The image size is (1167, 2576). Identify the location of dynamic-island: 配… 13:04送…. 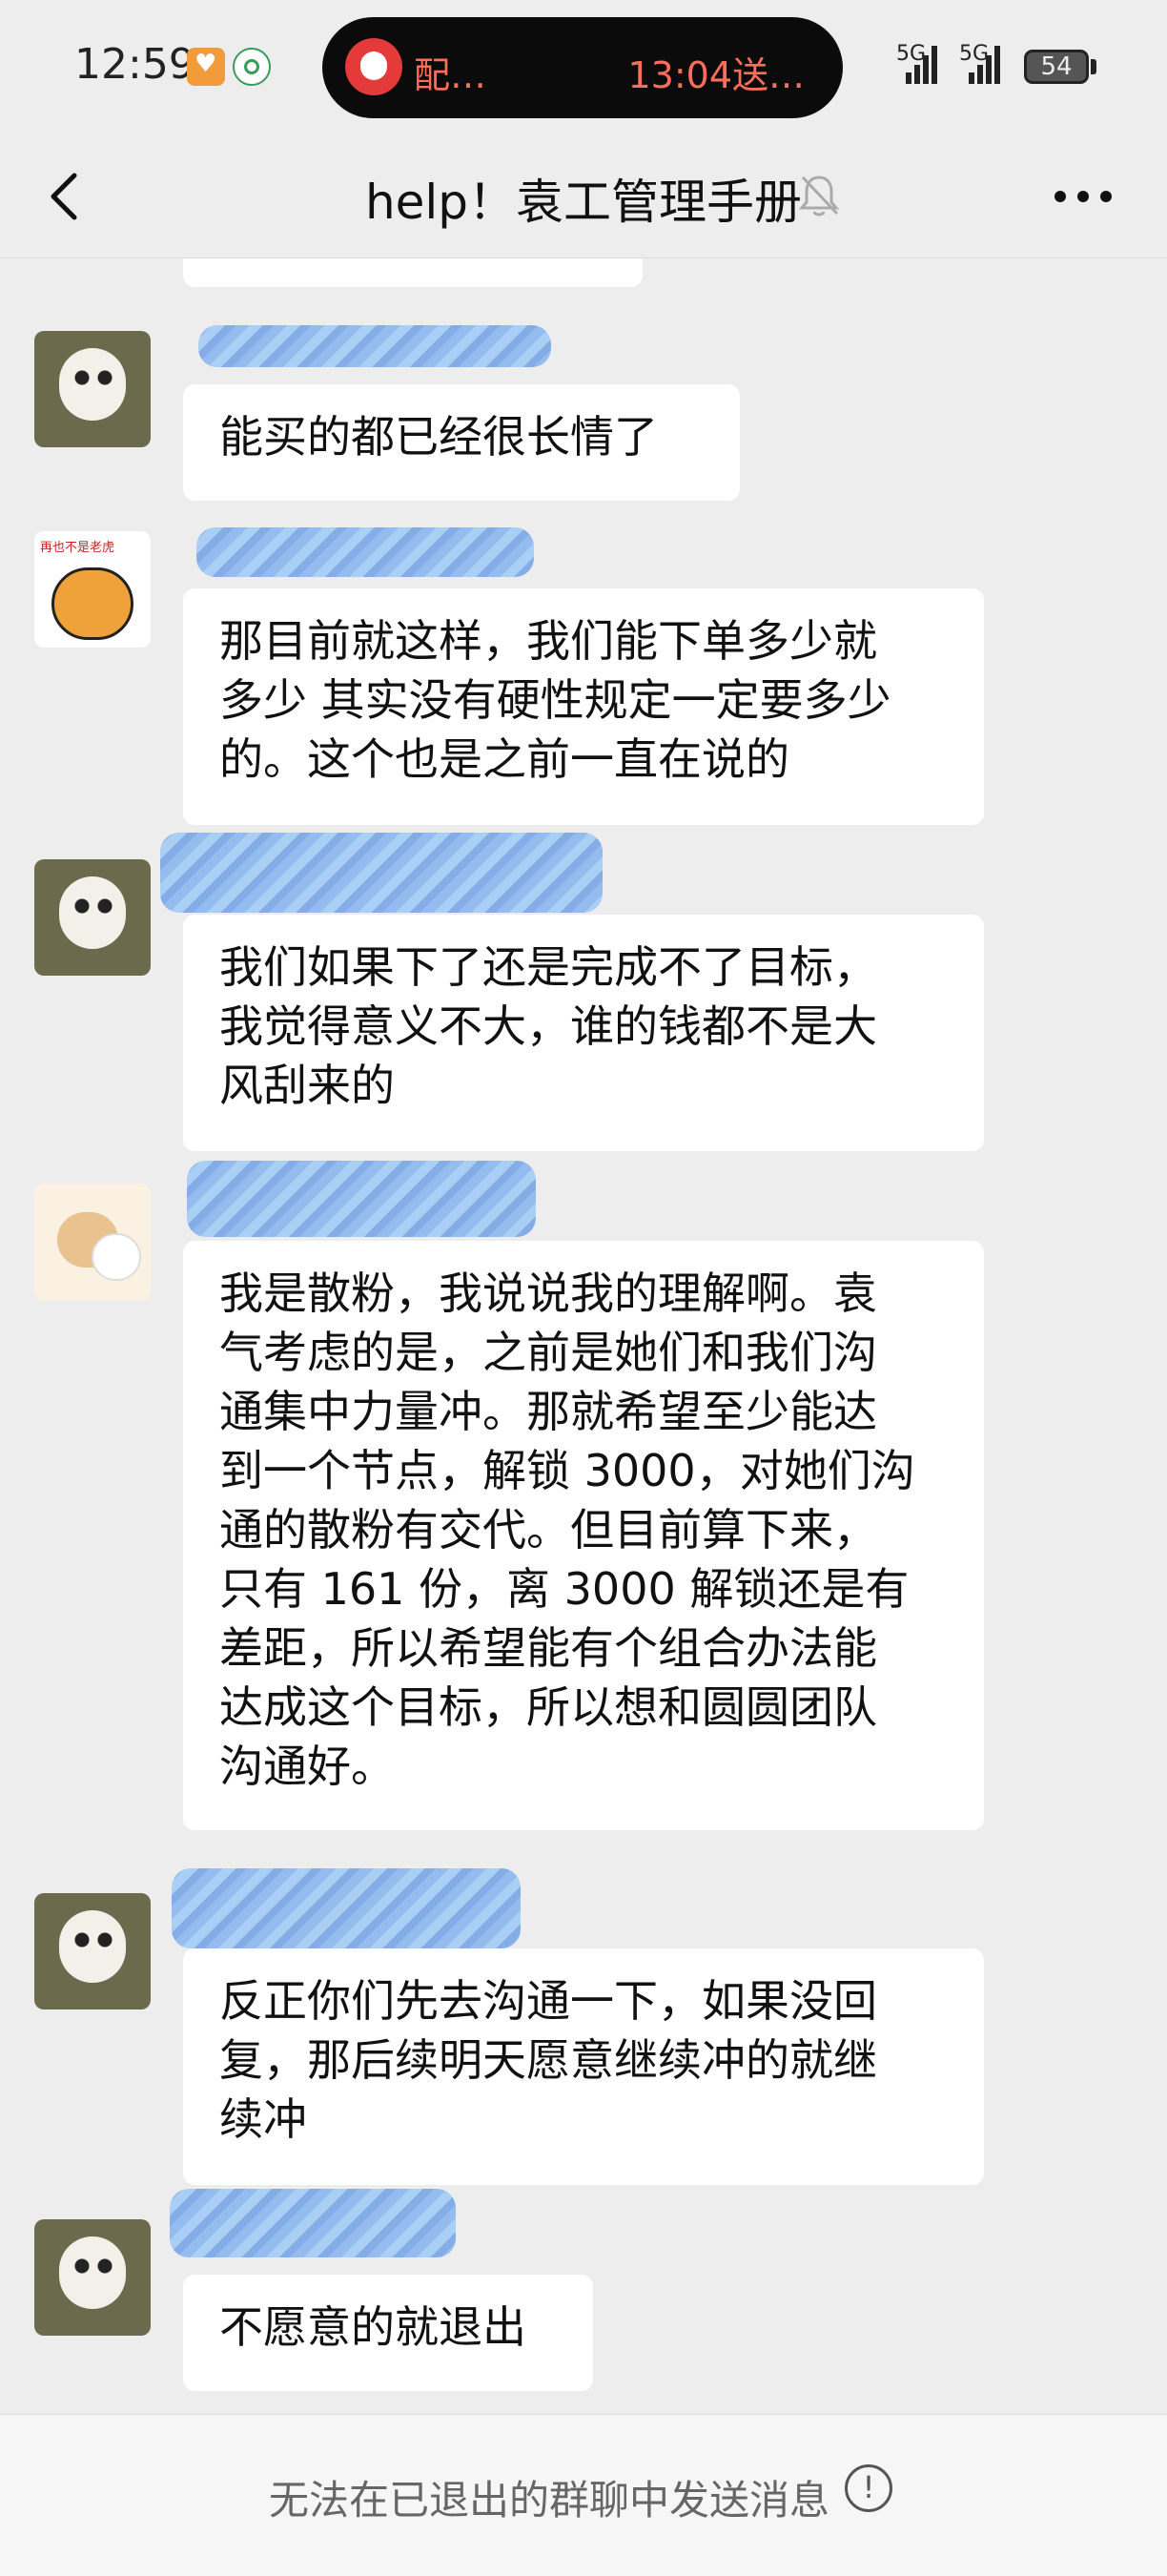
(582, 67).